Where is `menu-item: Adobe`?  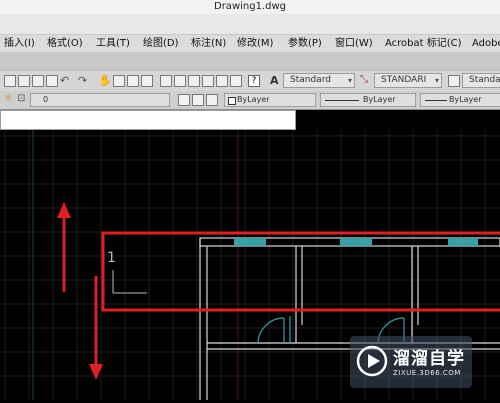 menu-item: Adobe is located at coordinates (486, 44).